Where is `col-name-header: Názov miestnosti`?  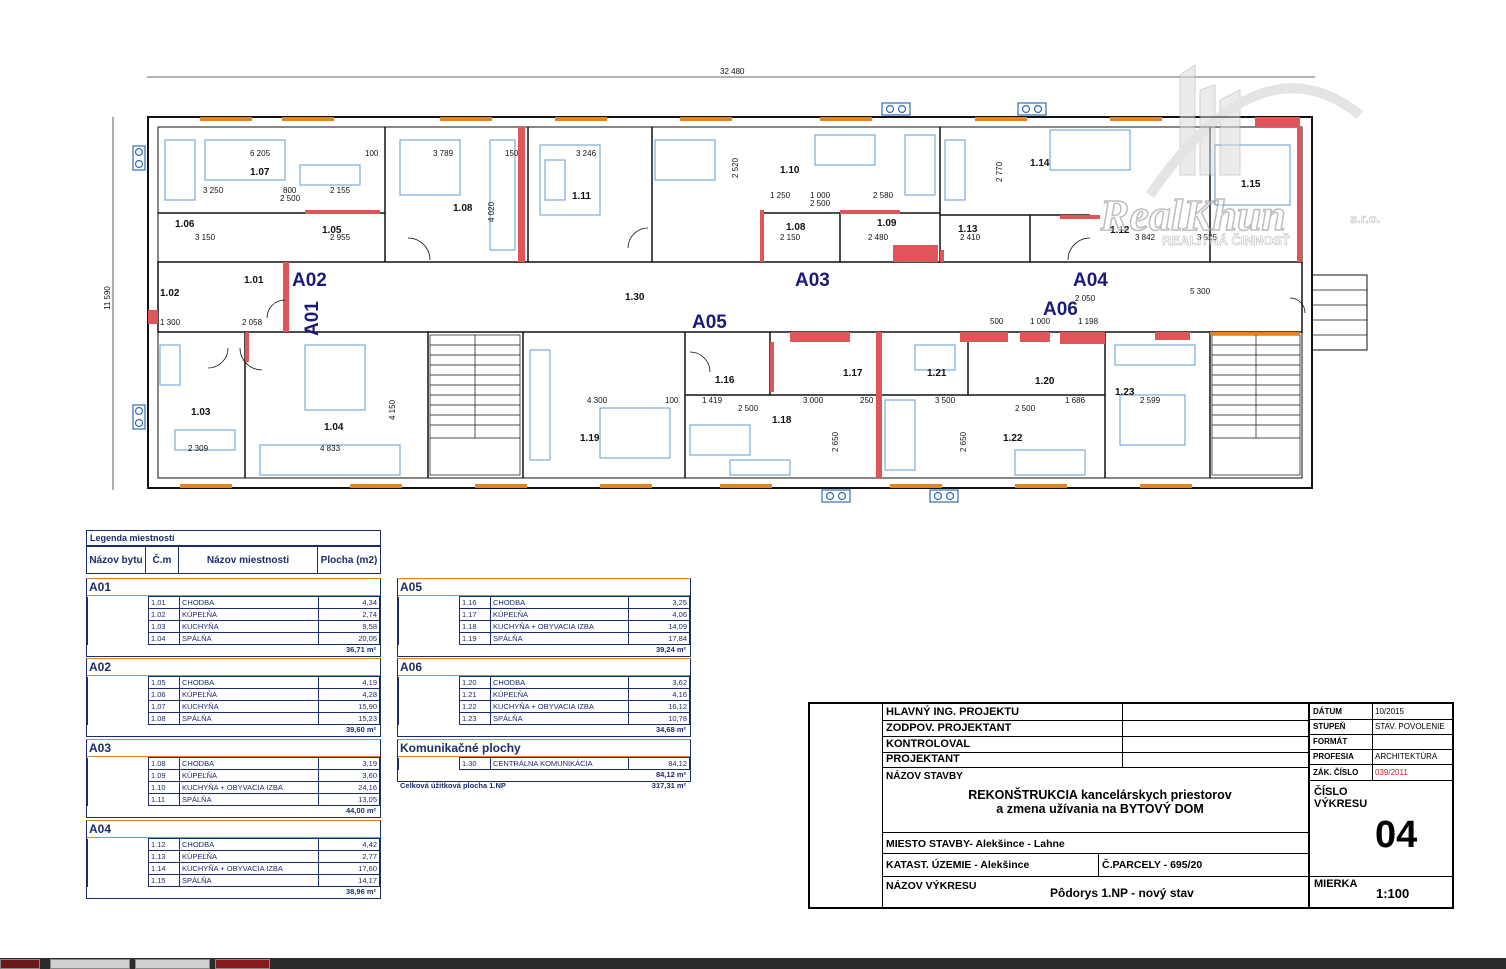 col-name-header: Názov miestnosti is located at coordinates (248, 560).